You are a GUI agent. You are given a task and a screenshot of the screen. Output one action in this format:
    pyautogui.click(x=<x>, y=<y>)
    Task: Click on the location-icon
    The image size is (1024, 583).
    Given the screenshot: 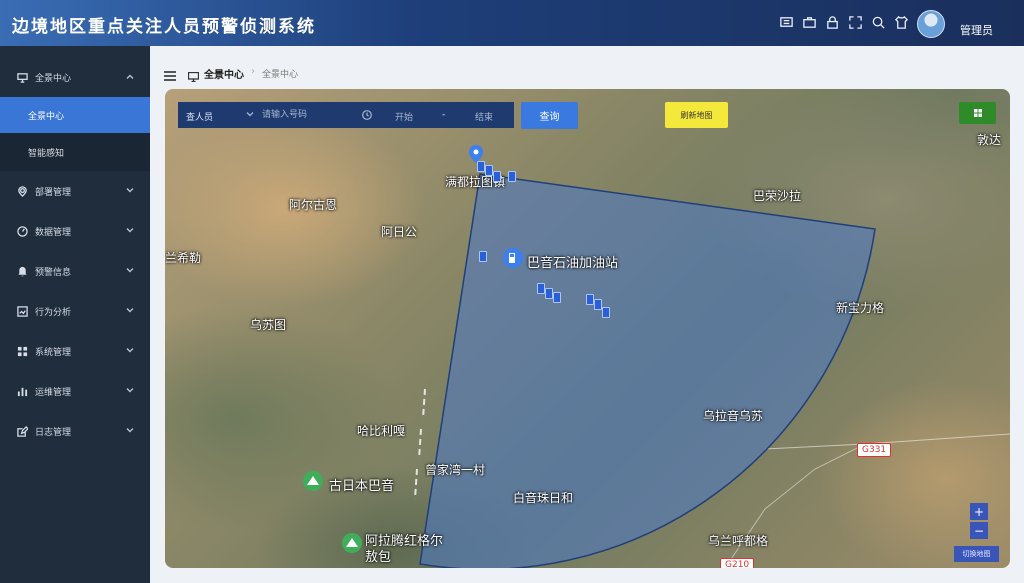 What is the action you would take?
    pyautogui.click(x=22, y=191)
    